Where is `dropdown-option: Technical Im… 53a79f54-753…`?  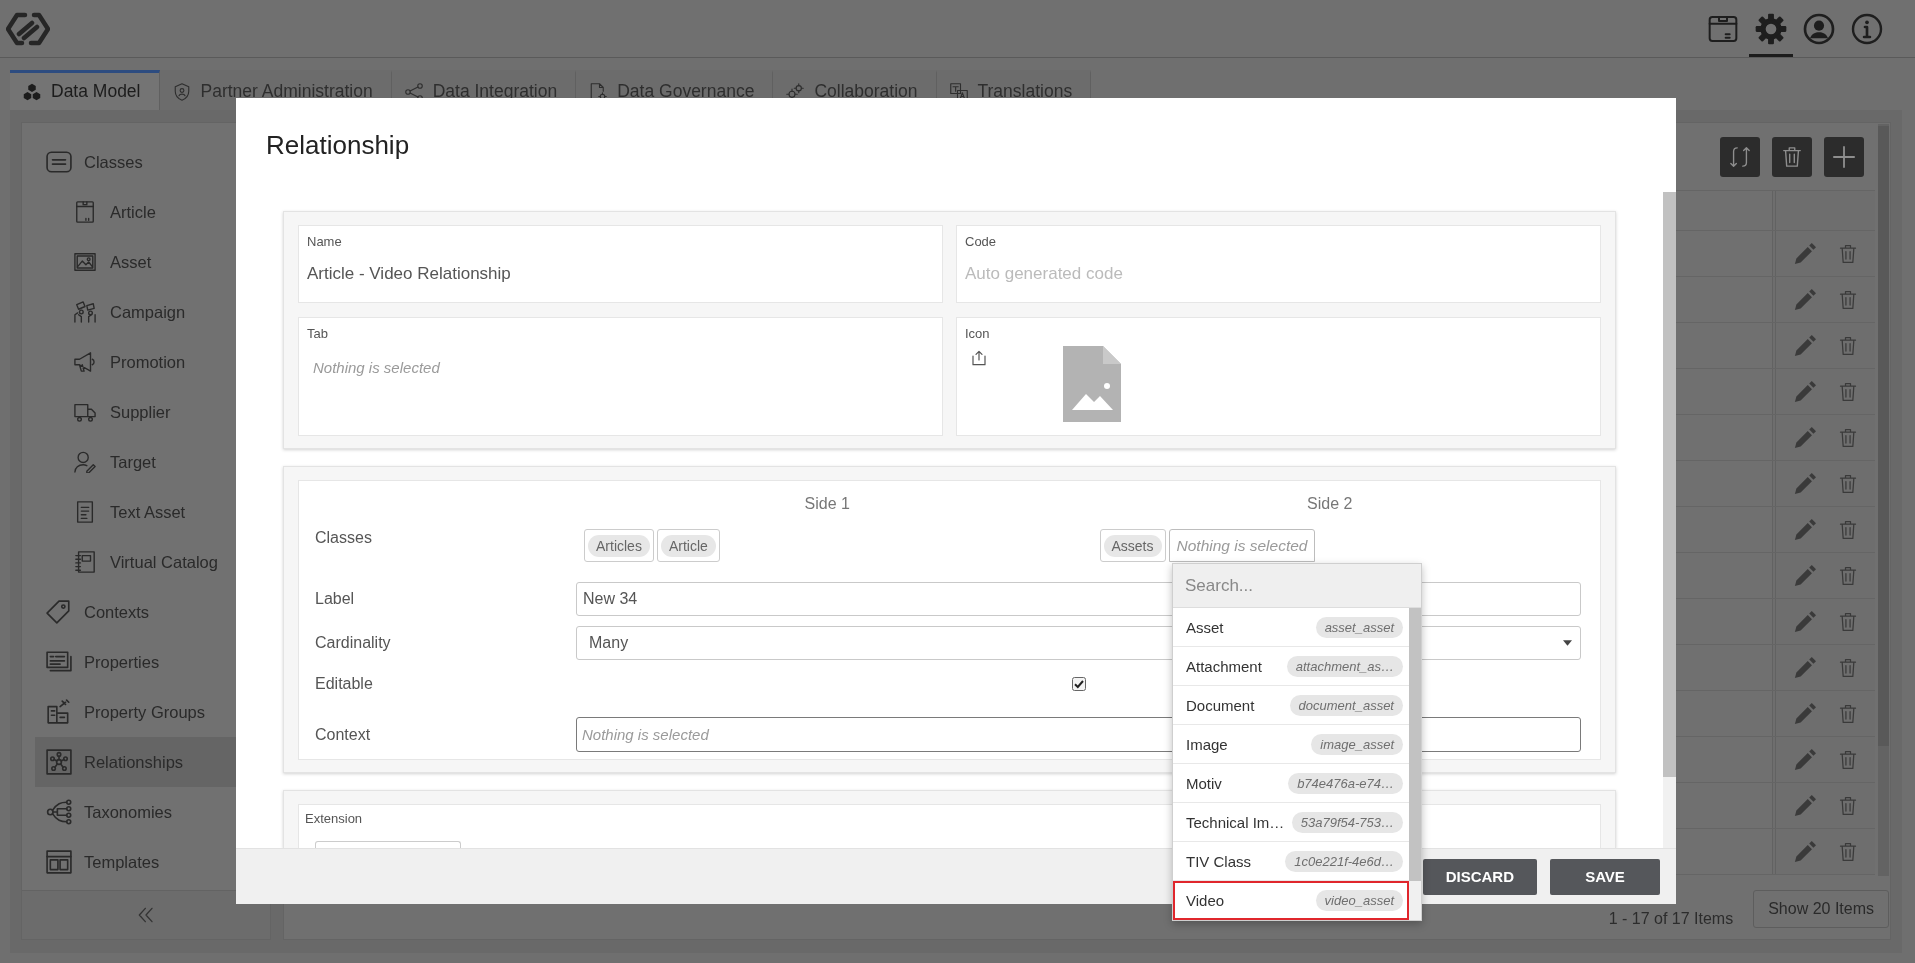 dropdown-option: Technical Im… 53a79f54-753… is located at coordinates (1291, 822).